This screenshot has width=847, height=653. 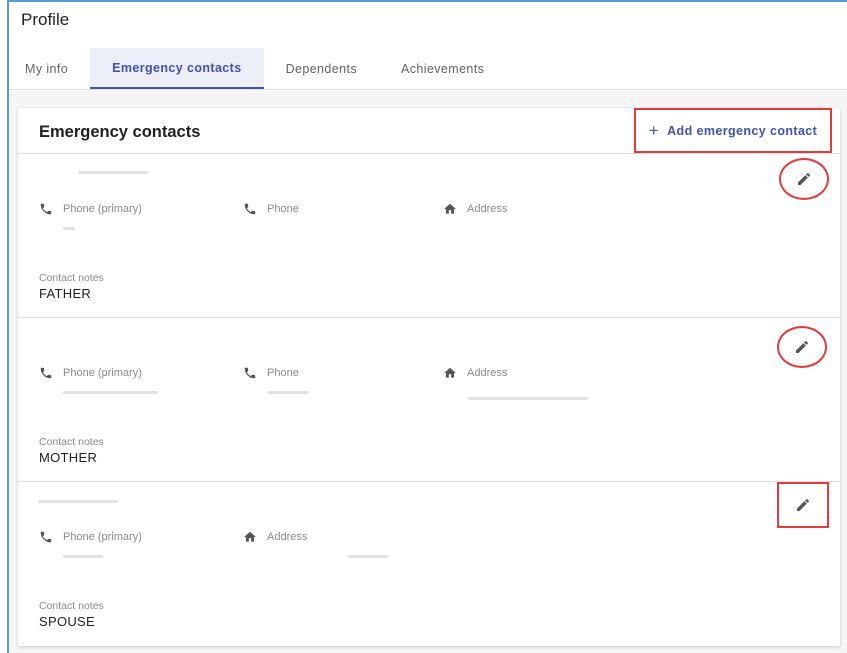 What do you see at coordinates (67, 621) in the screenshot?
I see `contact-notes-value: SPOUSE` at bounding box center [67, 621].